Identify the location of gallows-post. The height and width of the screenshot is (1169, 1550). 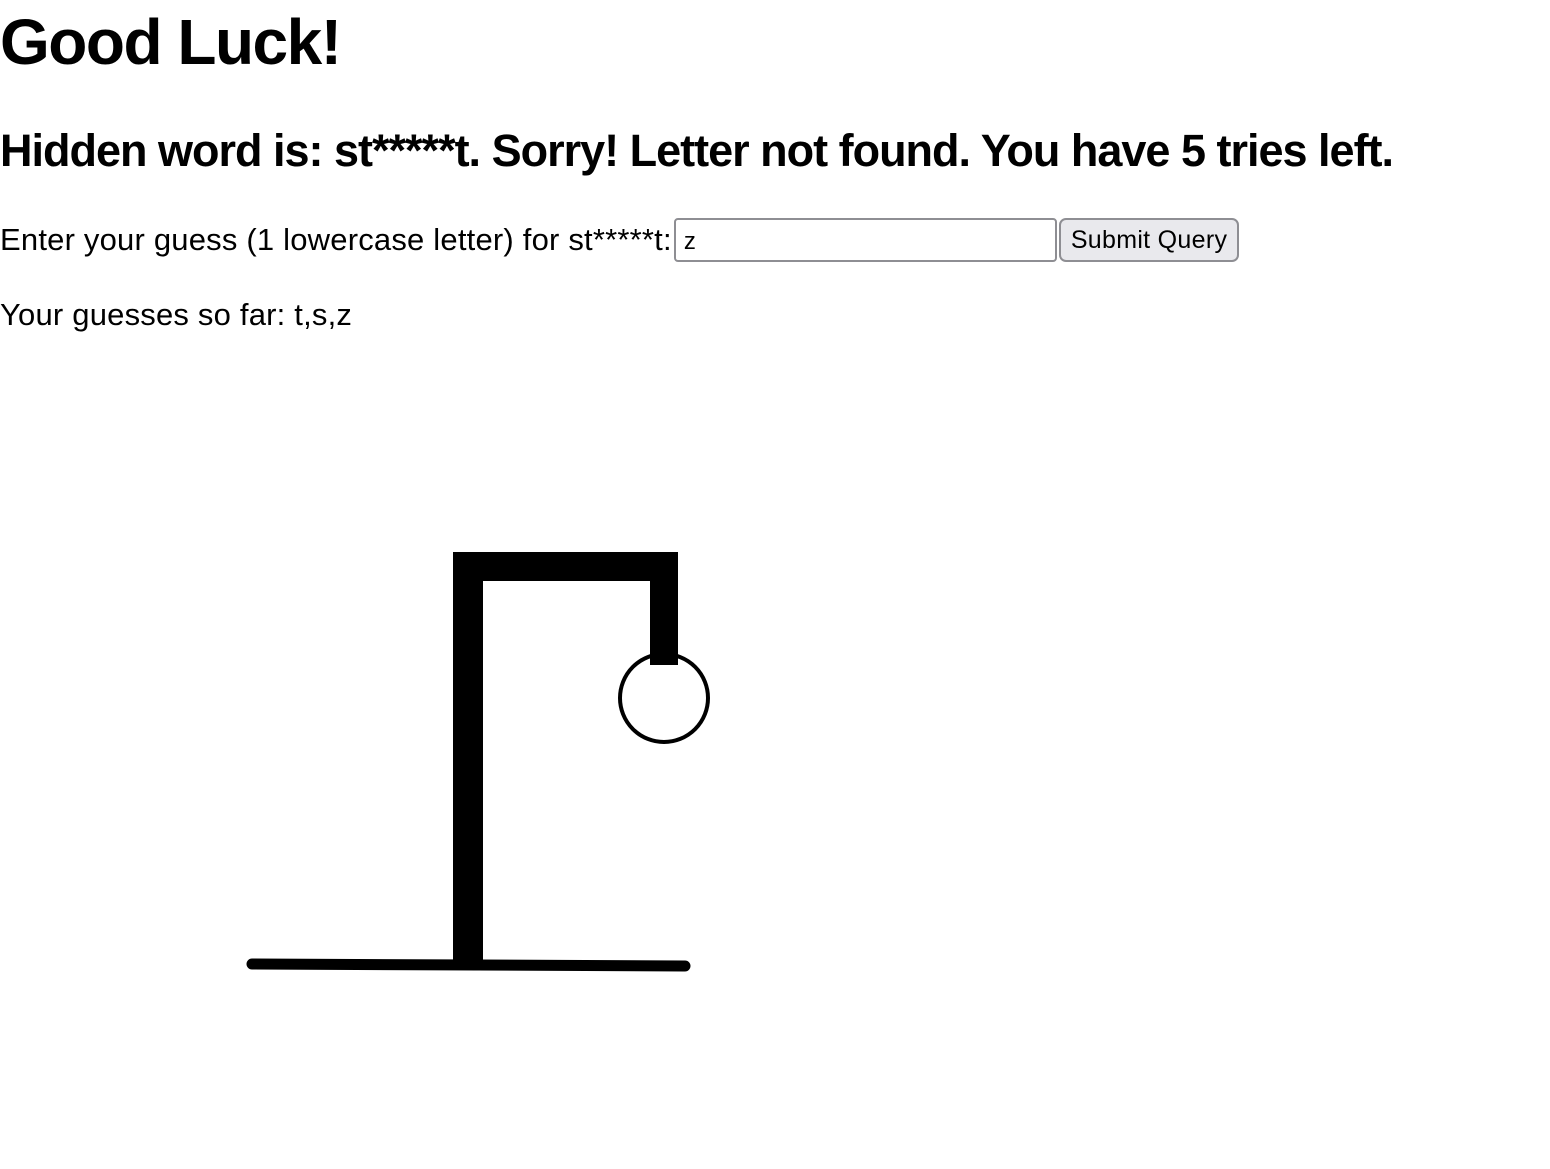
(468, 759).